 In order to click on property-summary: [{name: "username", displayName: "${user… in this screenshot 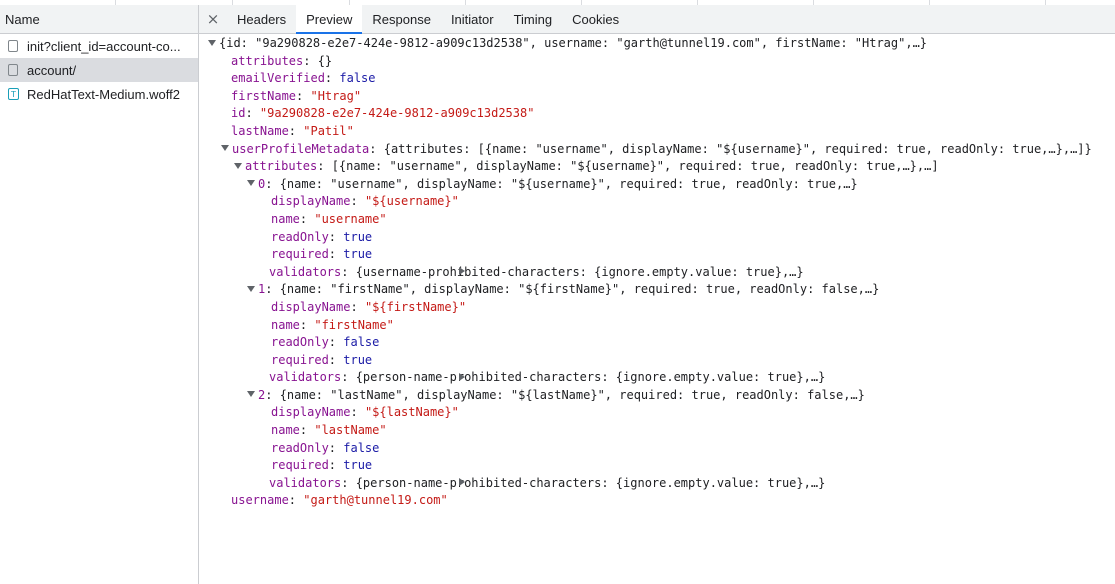, I will do `click(635, 166)`.